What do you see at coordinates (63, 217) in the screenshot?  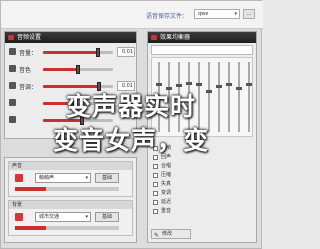 I see `sound-select: 城市交通 ▾` at bounding box center [63, 217].